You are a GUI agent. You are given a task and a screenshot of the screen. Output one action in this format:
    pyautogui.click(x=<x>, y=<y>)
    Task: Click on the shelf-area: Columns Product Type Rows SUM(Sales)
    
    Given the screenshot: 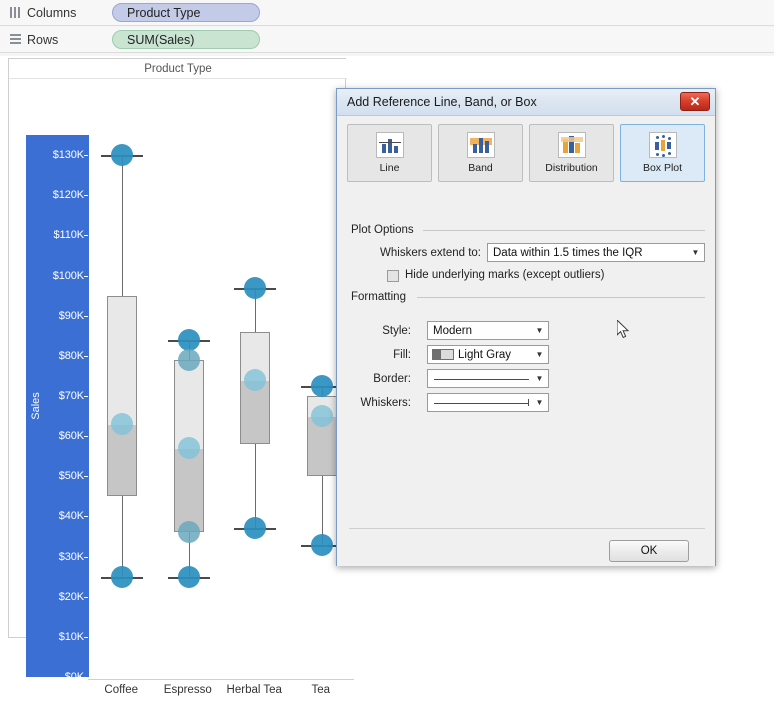 What is the action you would take?
    pyautogui.click(x=387, y=28)
    